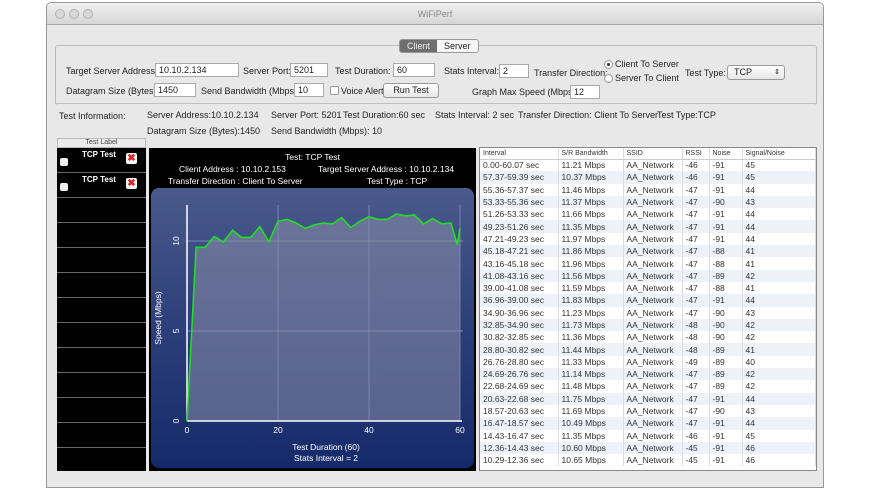  I want to click on chart-transfer-direction: Transfer Direction : Client To Server, so click(235, 181).